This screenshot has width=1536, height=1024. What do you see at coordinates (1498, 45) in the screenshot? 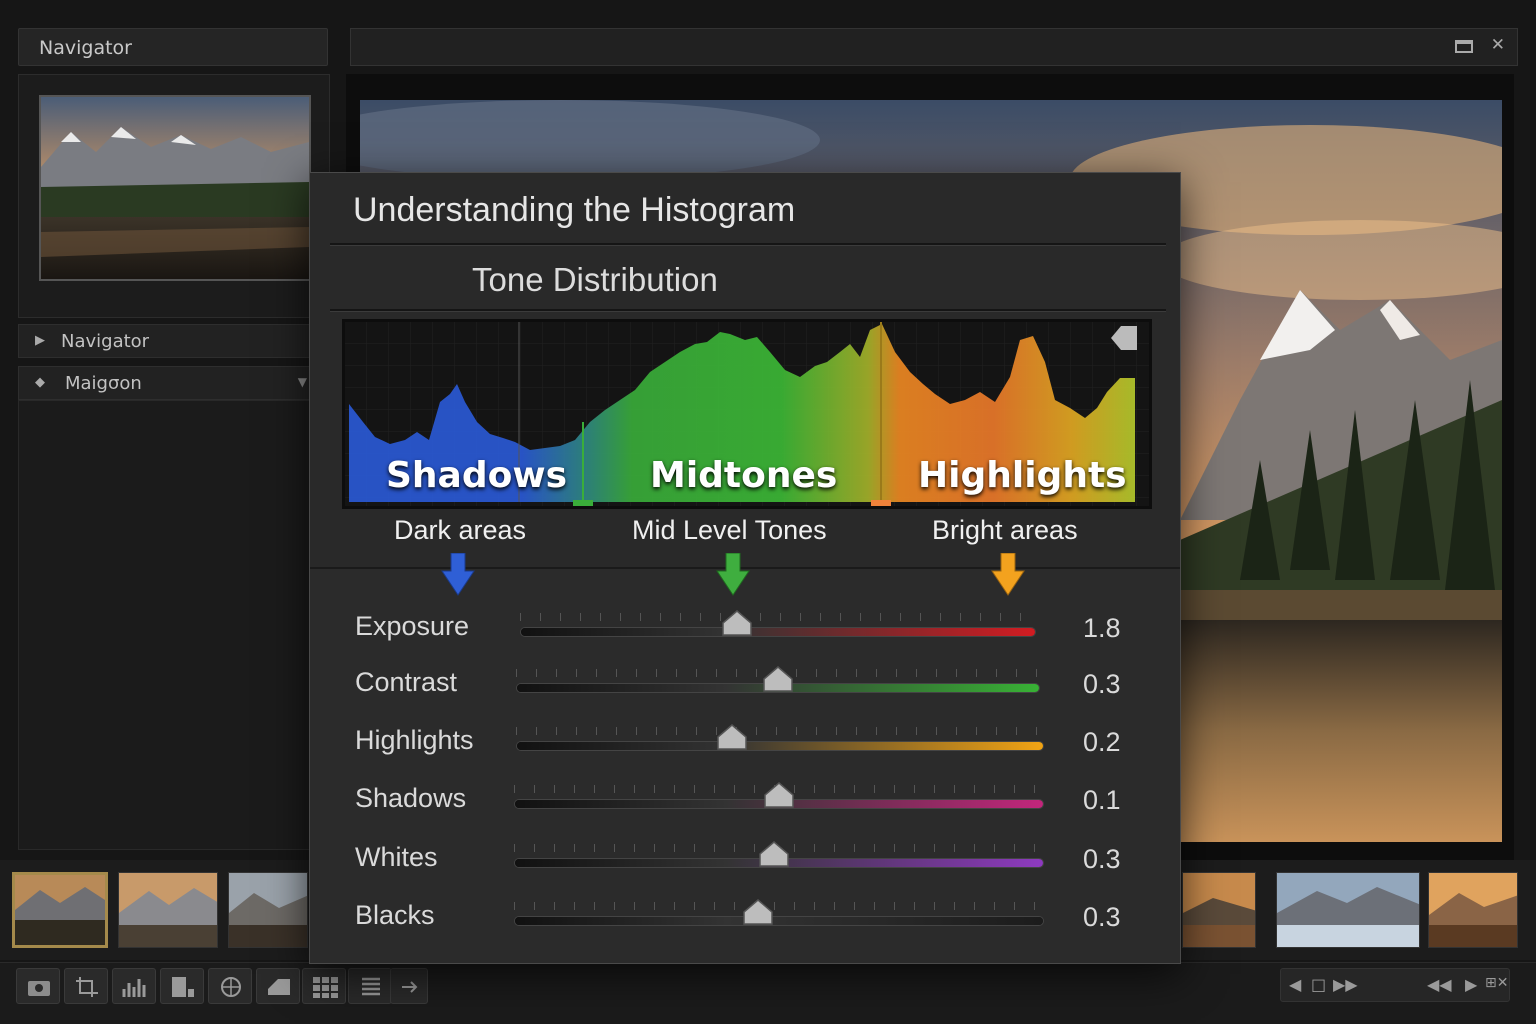
I see `close-icon: ✕` at bounding box center [1498, 45].